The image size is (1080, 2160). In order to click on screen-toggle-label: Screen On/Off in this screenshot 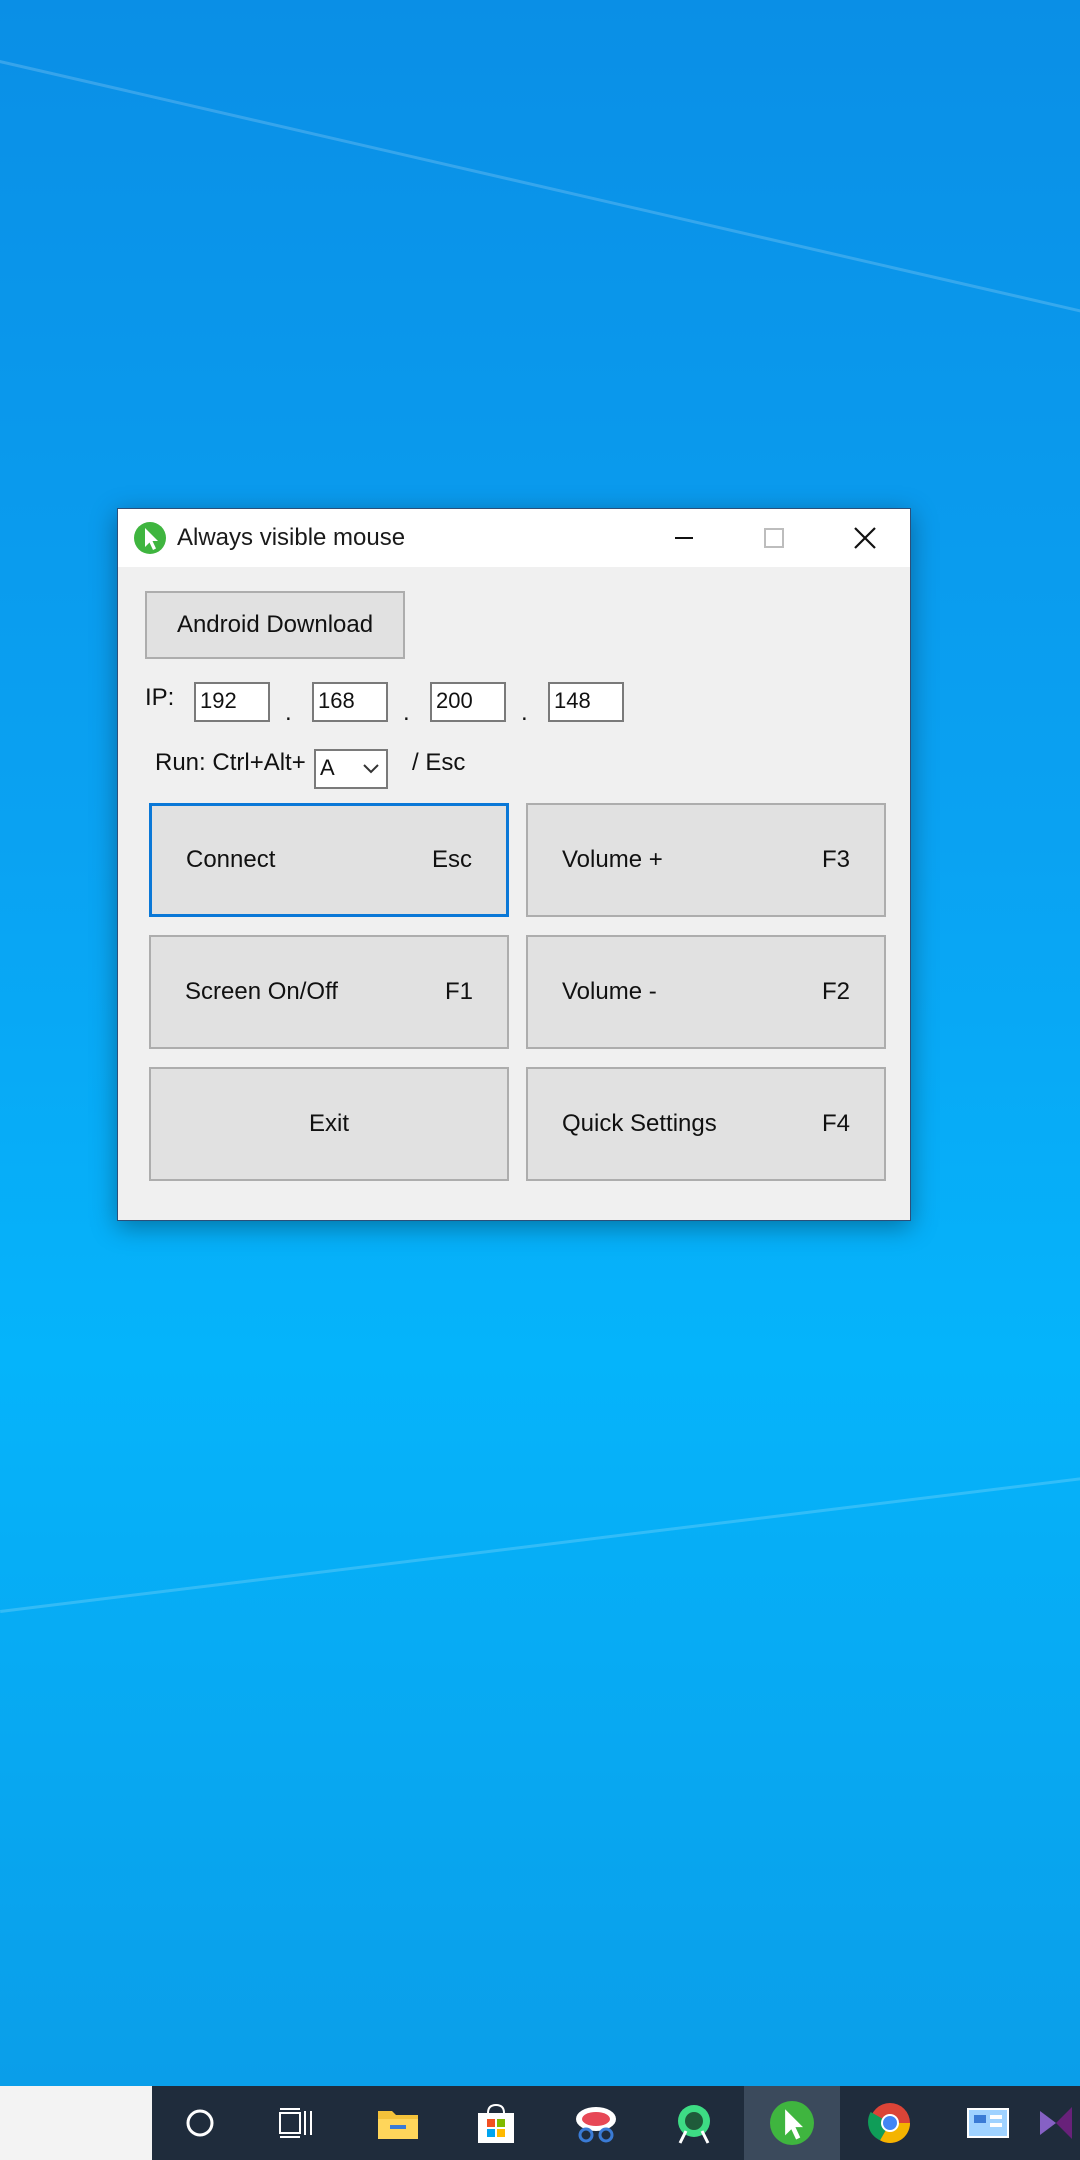, I will do `click(261, 991)`.